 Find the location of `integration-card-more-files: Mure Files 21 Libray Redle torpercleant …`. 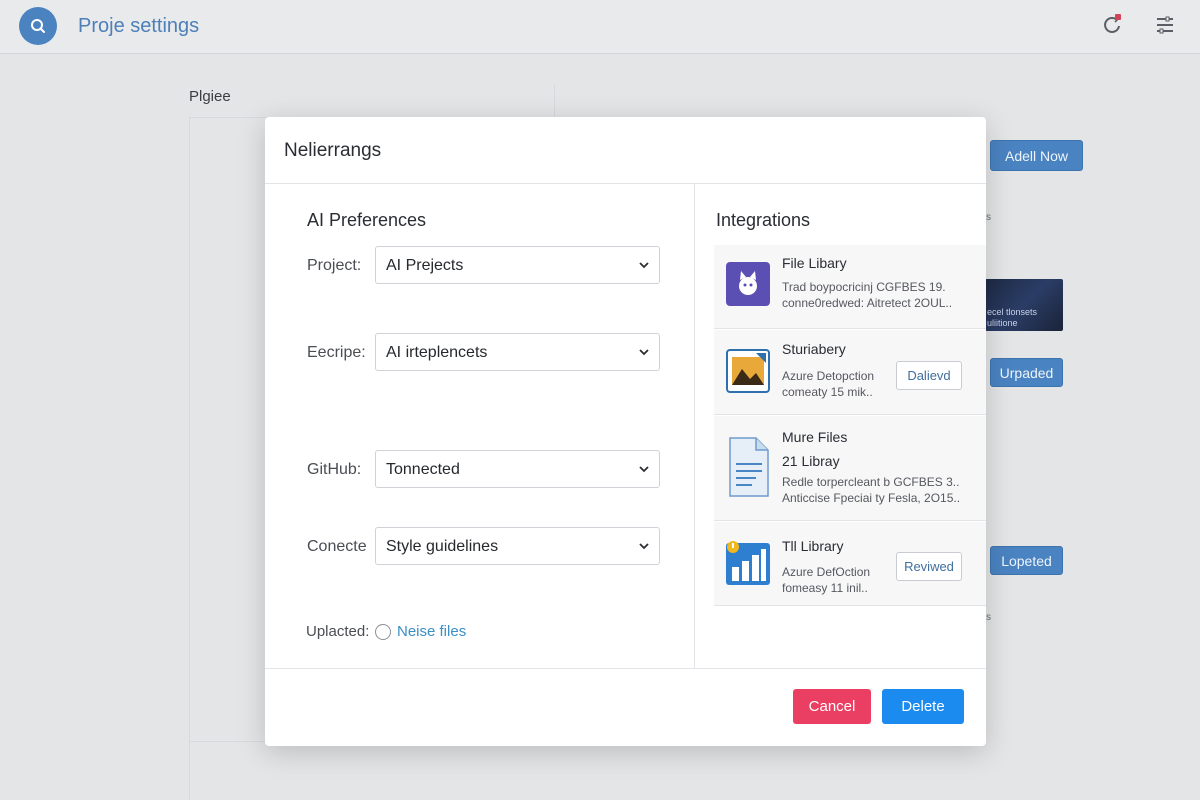

integration-card-more-files: Mure Files 21 Libray Redle torpercleant … is located at coordinates (850, 468).